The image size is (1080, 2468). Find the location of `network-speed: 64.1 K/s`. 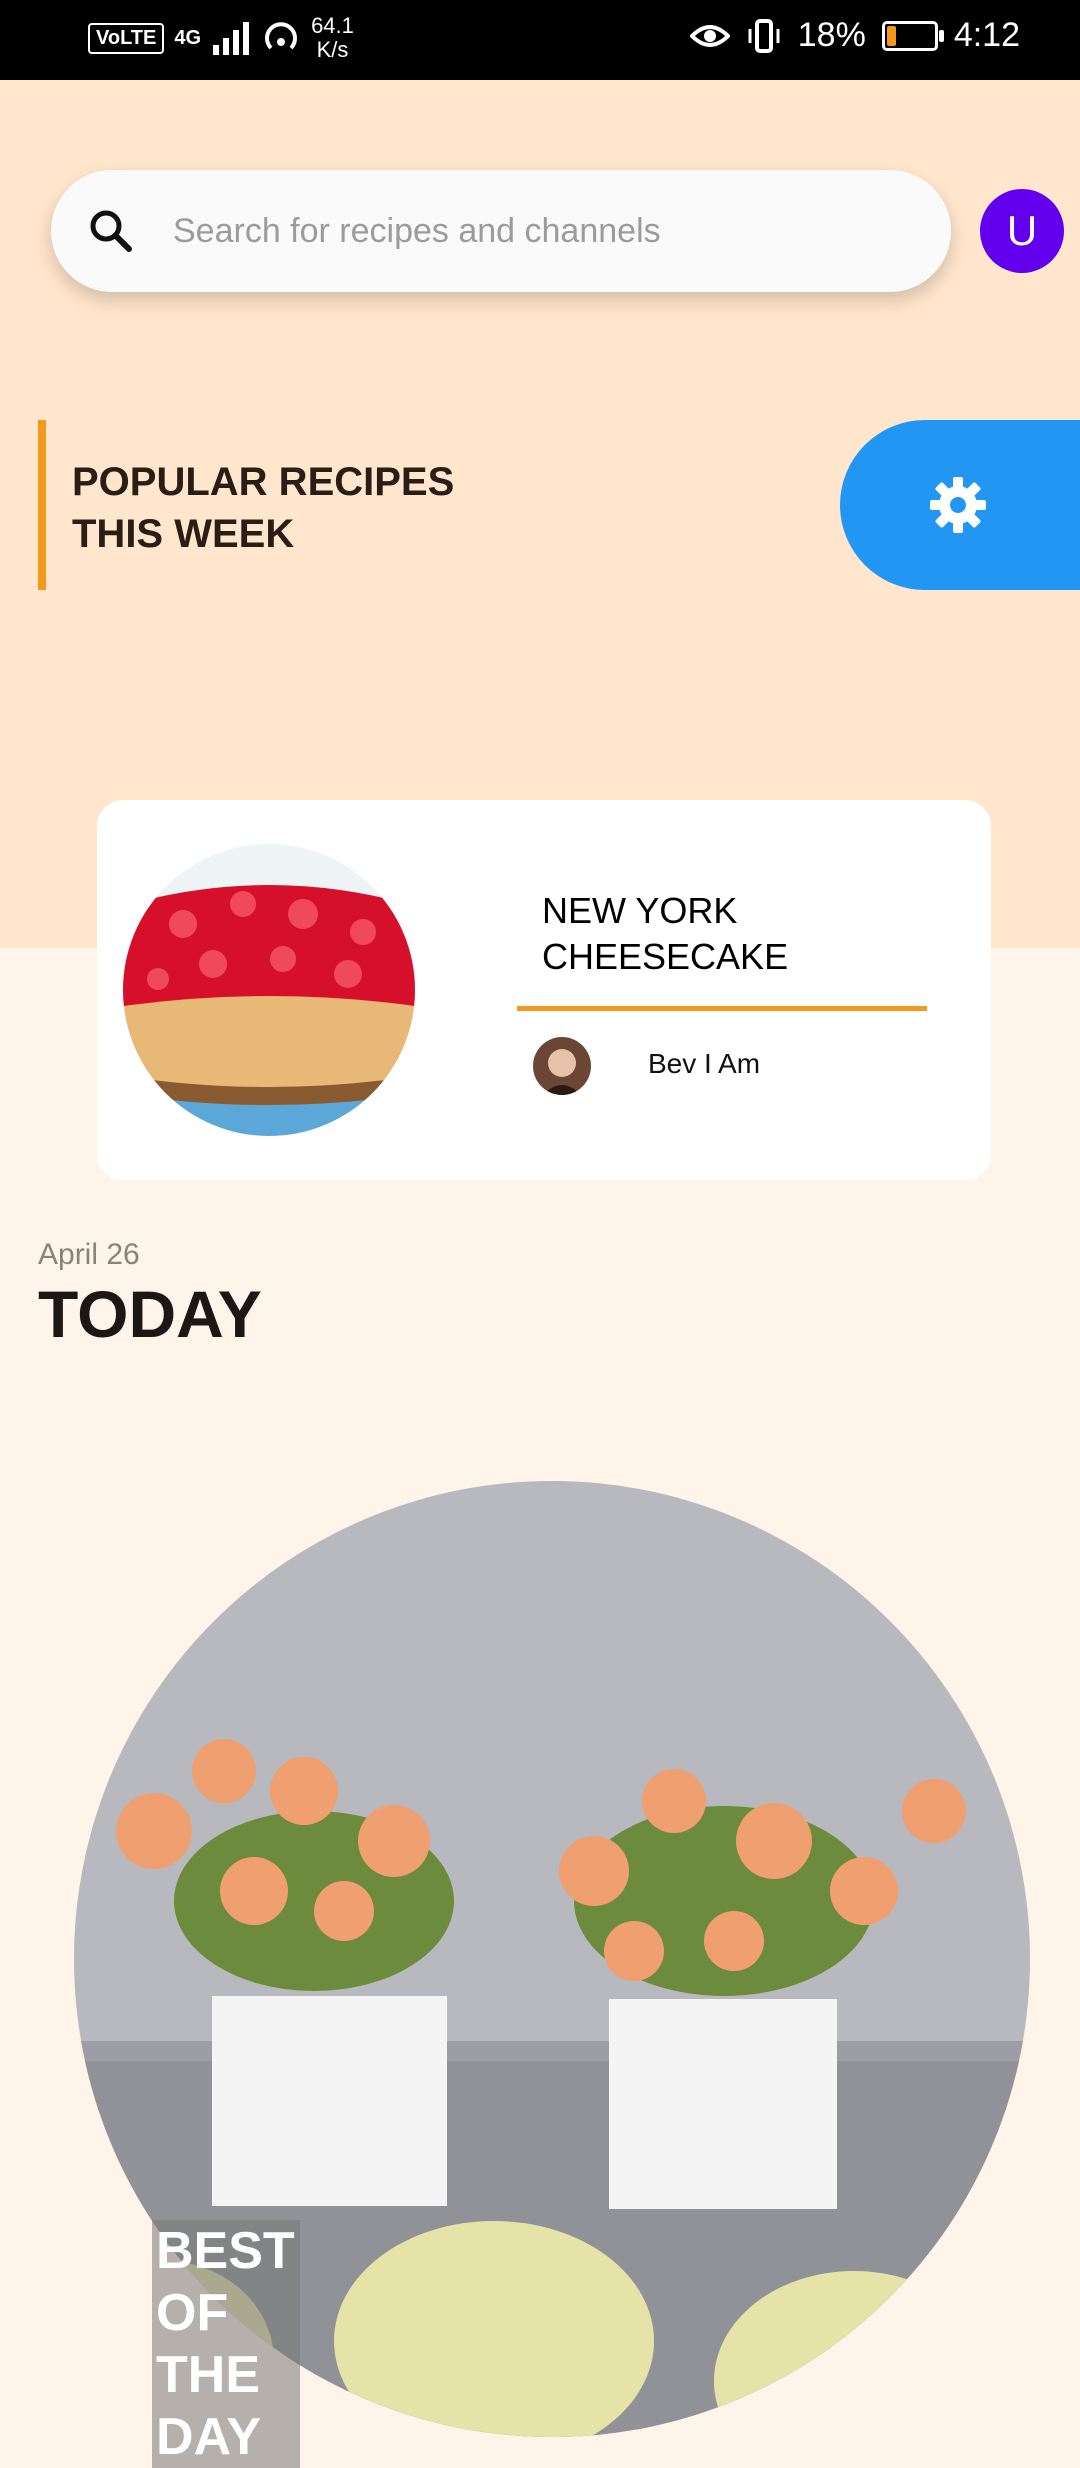

network-speed: 64.1 K/s is located at coordinates (332, 37).